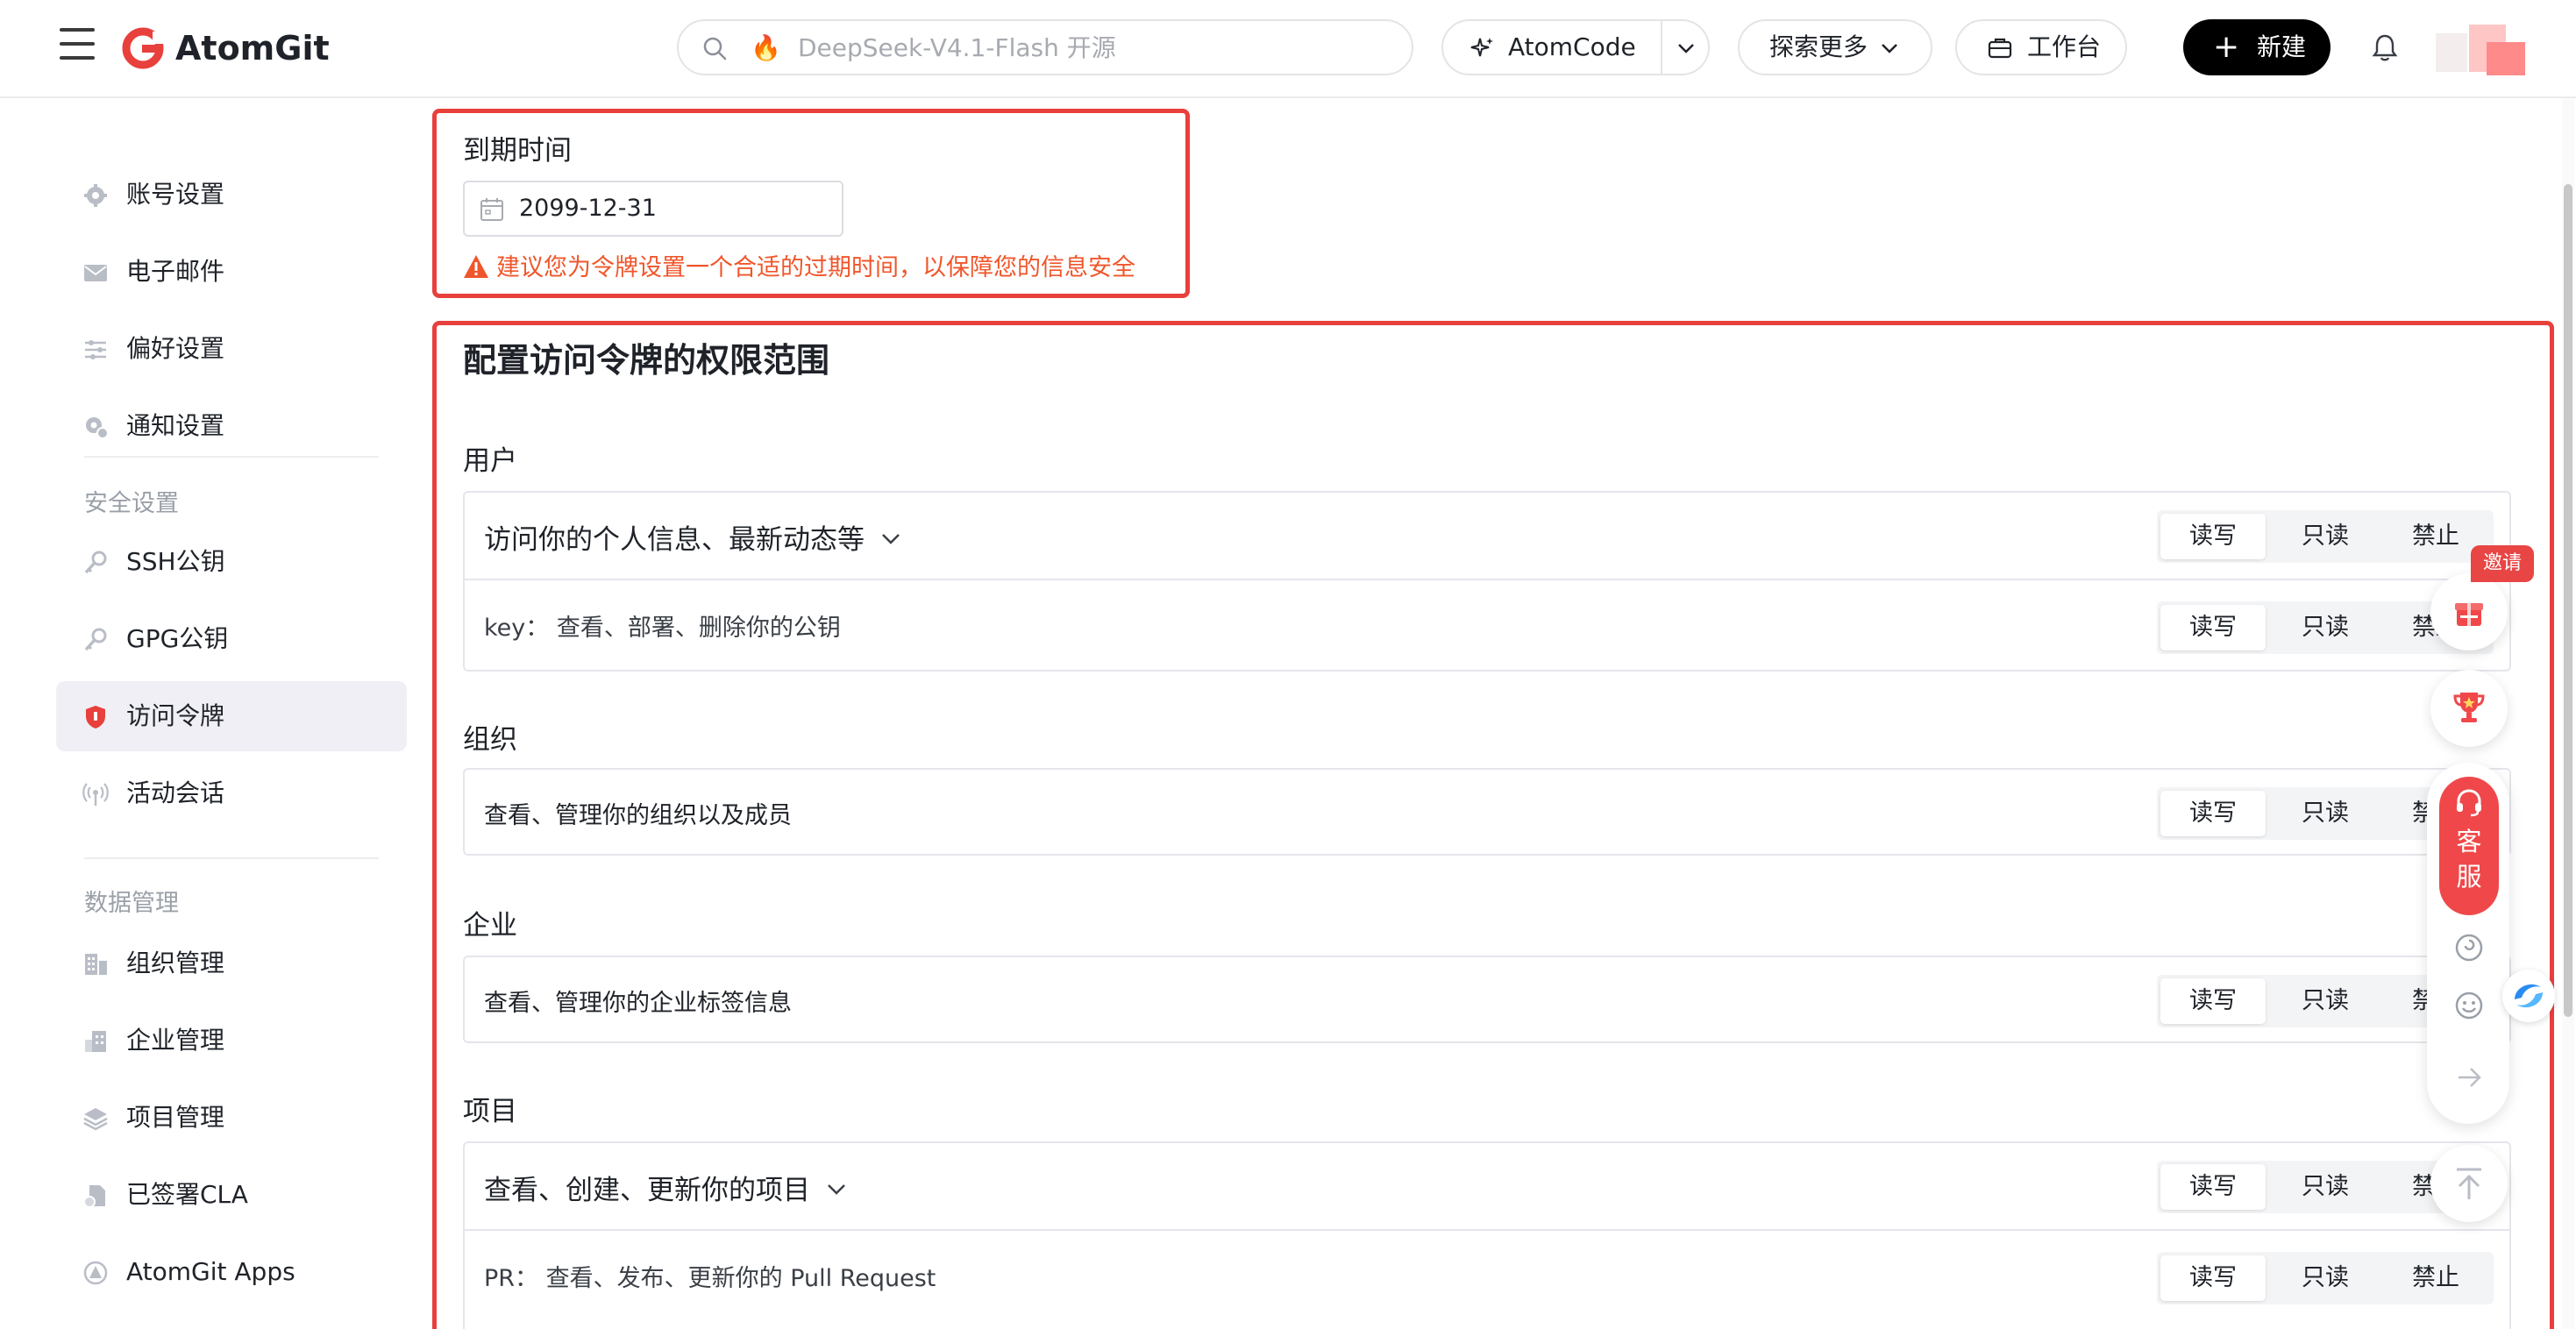  Describe the element at coordinates (490, 461) in the screenshot. I see `group-label-user: 用户` at that location.